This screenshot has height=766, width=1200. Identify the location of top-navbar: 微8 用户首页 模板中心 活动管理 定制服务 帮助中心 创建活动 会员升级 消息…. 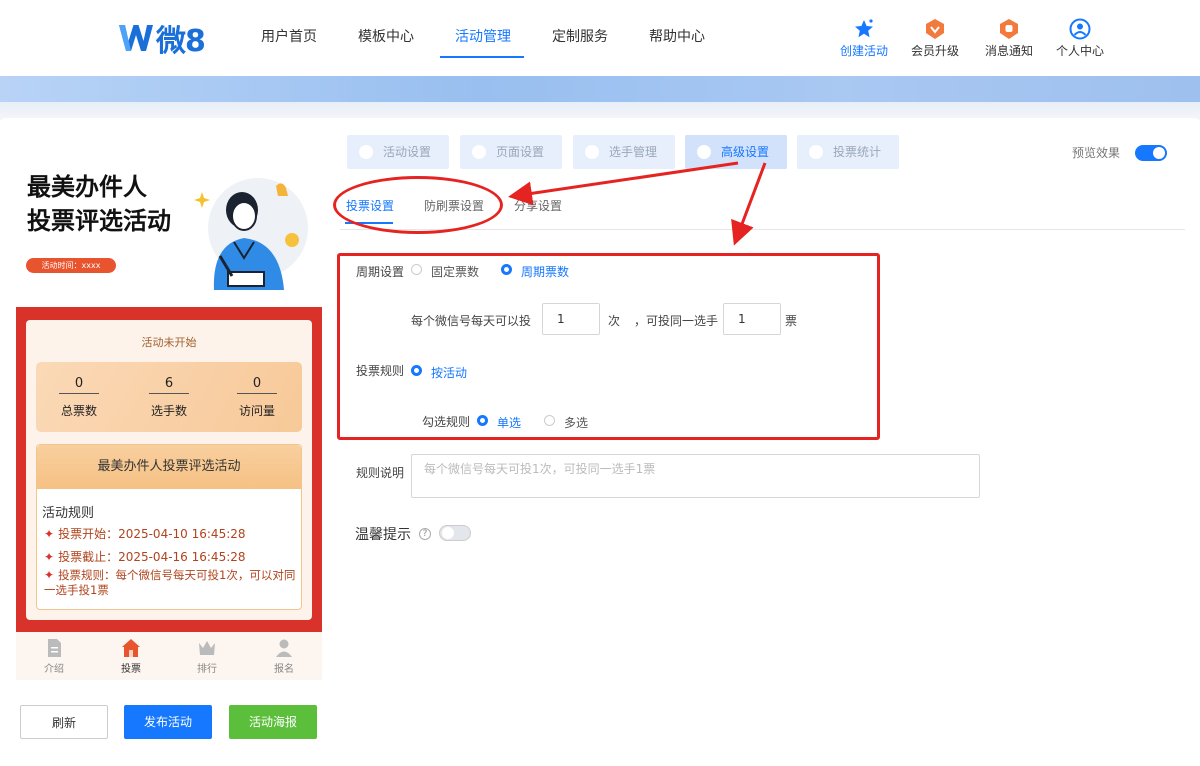
(600, 38).